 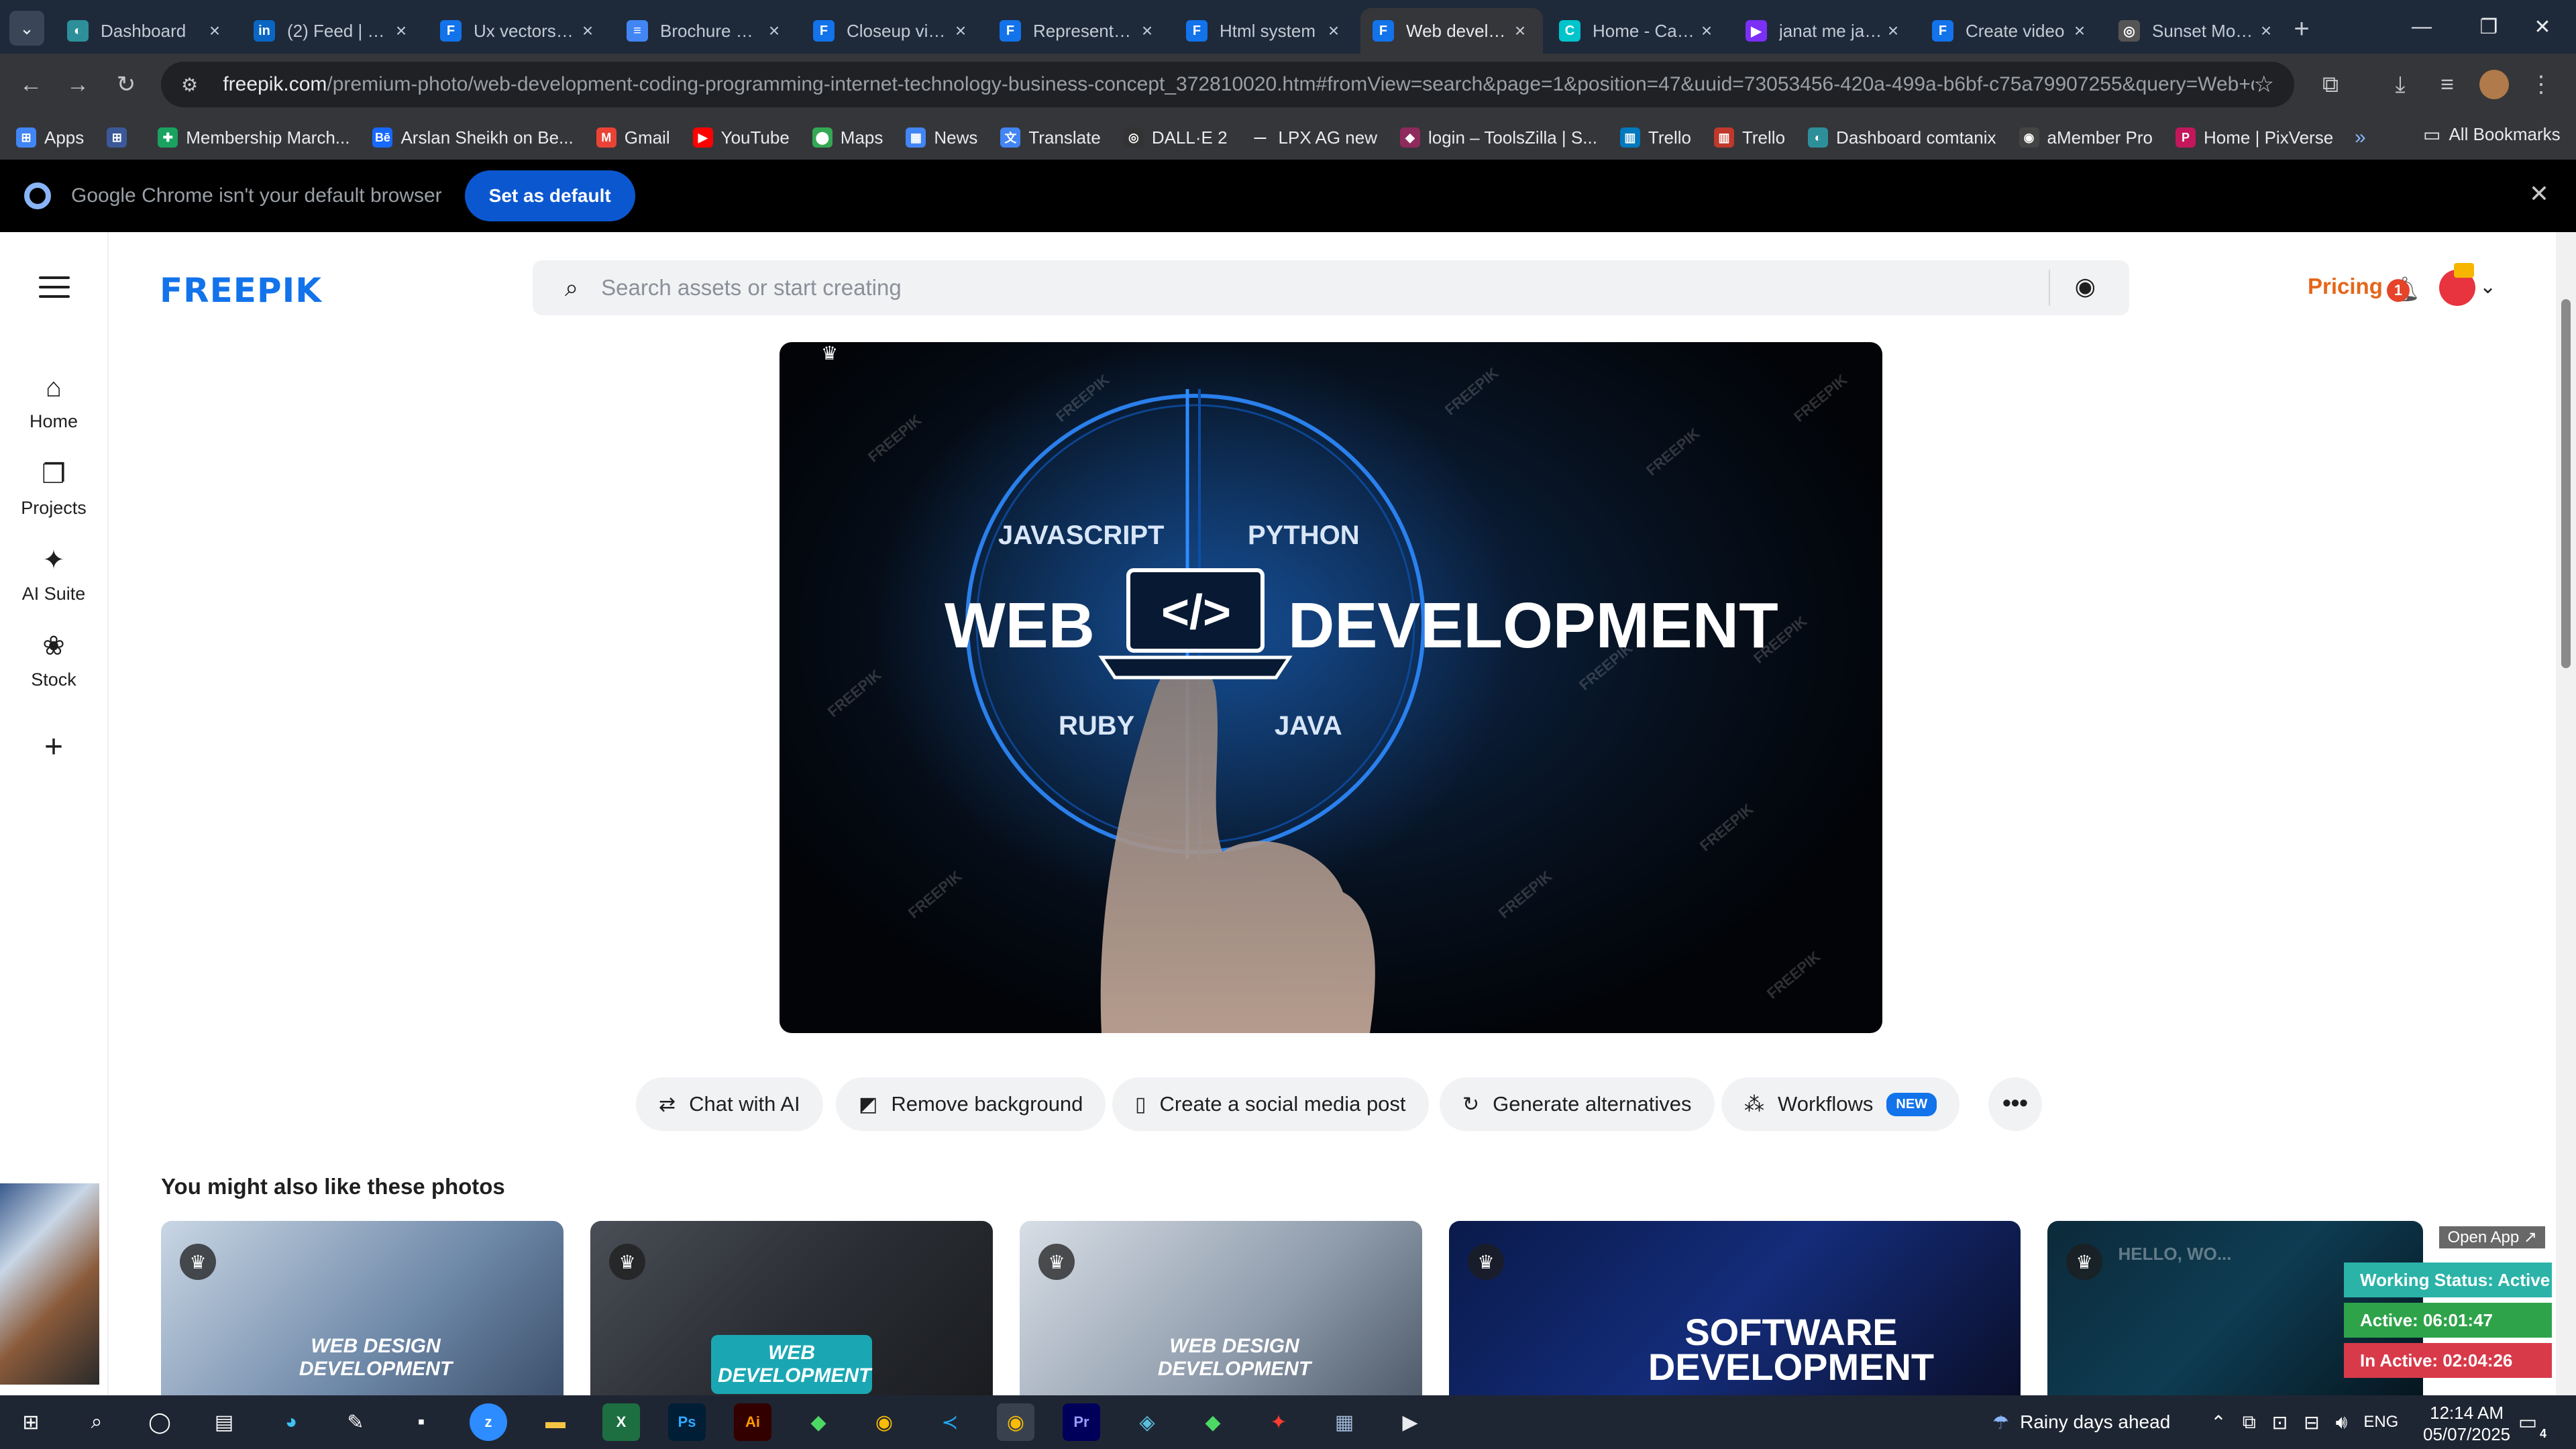 I want to click on bookmark-item: ⬤ Maps, so click(x=847, y=137).